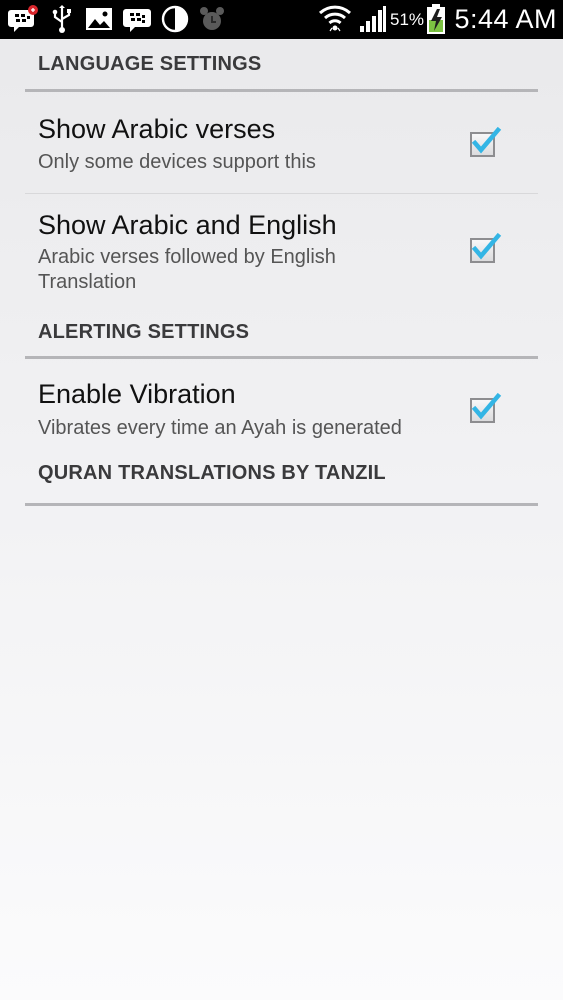 The image size is (563, 1000). I want to click on category-header-alerting: ALERTING SETTINGS, so click(281, 336).